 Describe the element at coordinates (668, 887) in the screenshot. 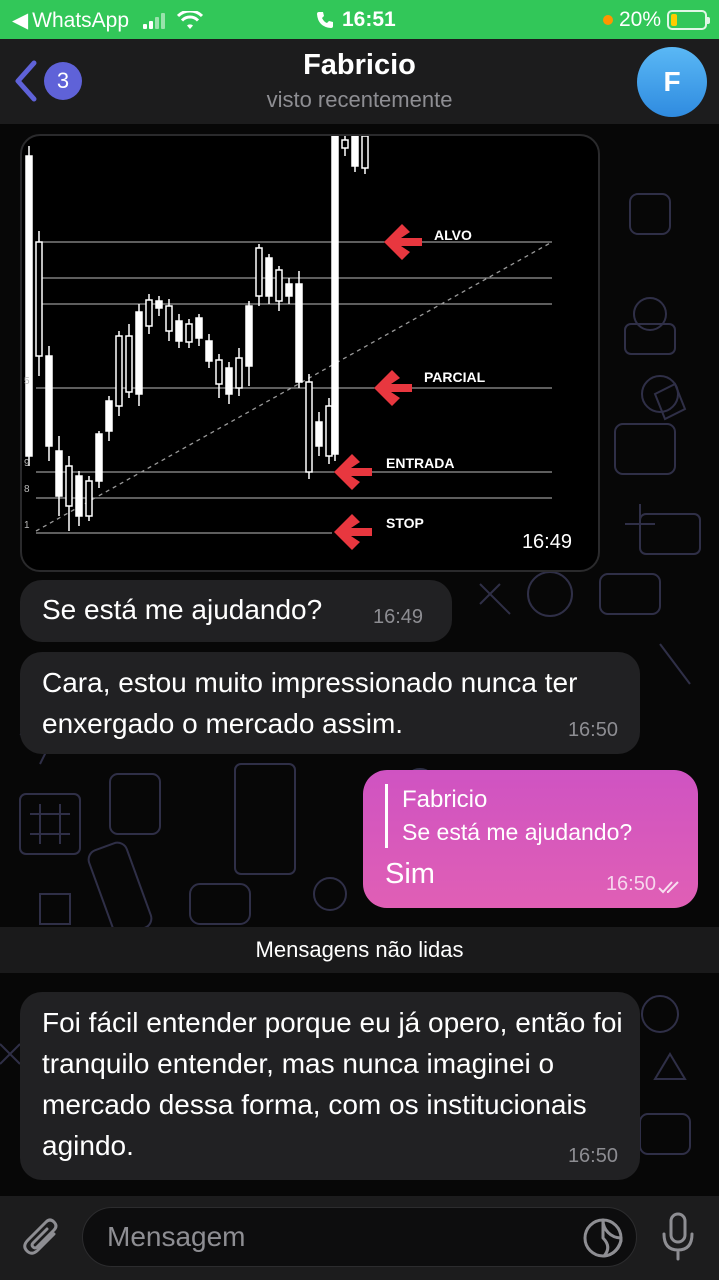

I see `double-check-icon` at that location.